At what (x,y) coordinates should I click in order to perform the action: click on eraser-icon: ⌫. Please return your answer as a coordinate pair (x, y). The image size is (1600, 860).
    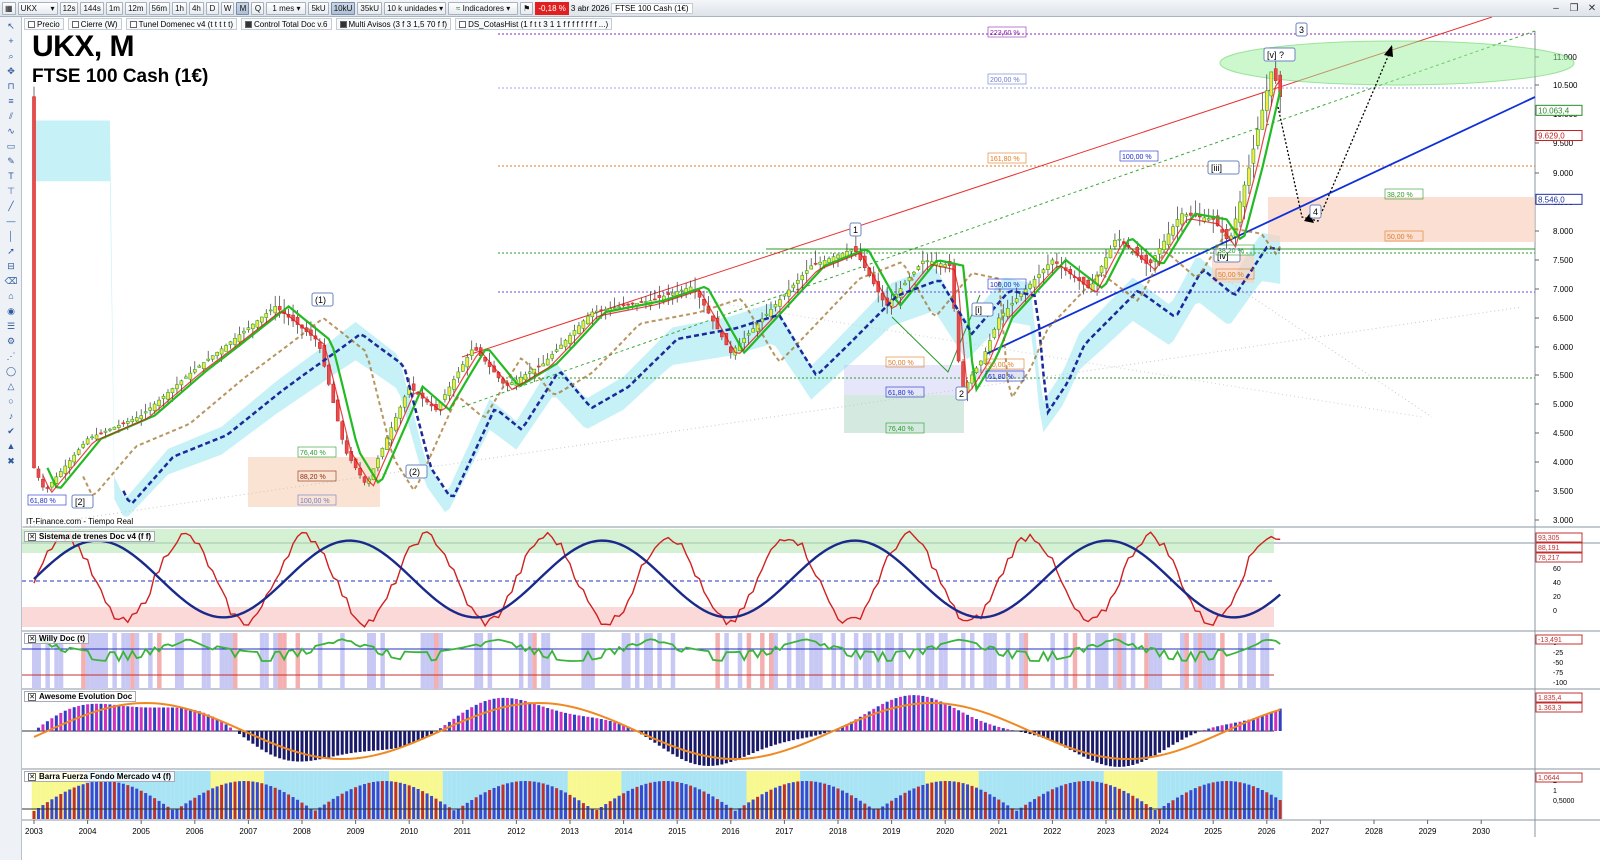
    Looking at the image, I should click on (11, 281).